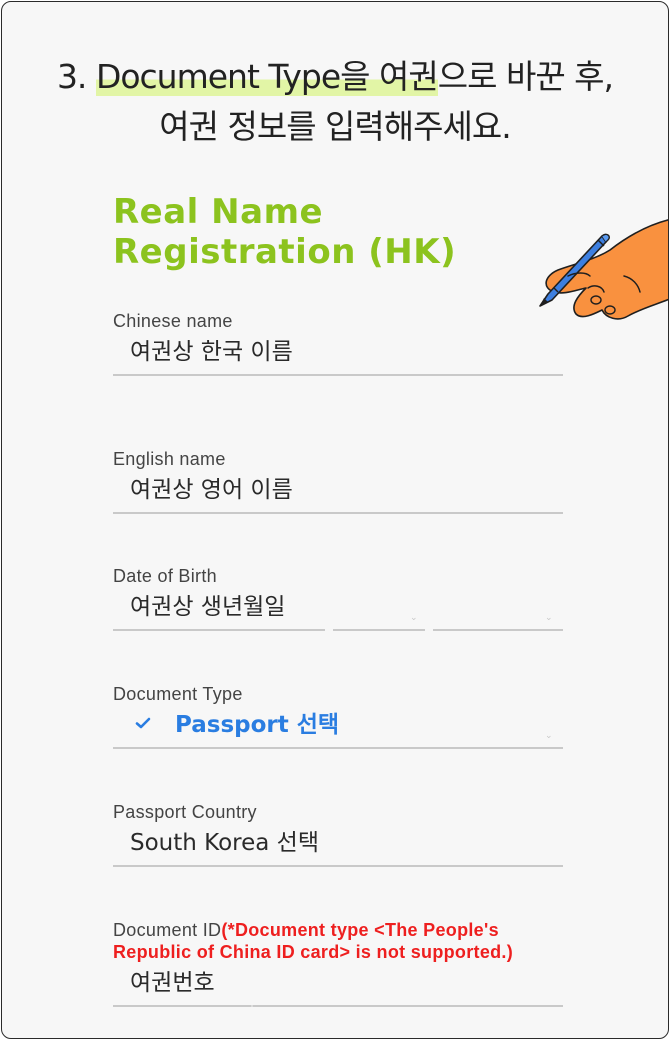 The width and height of the screenshot is (670, 1040). What do you see at coordinates (211, 490) in the screenshot?
I see `english-name-value: 여권상 영어 이름` at bounding box center [211, 490].